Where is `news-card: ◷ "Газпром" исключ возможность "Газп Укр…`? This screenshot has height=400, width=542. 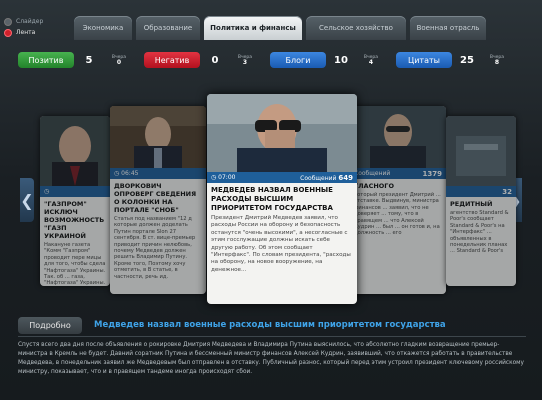 news-card: ◷ "Газпром" исключ возможность "Газп Укр… is located at coordinates (75, 201).